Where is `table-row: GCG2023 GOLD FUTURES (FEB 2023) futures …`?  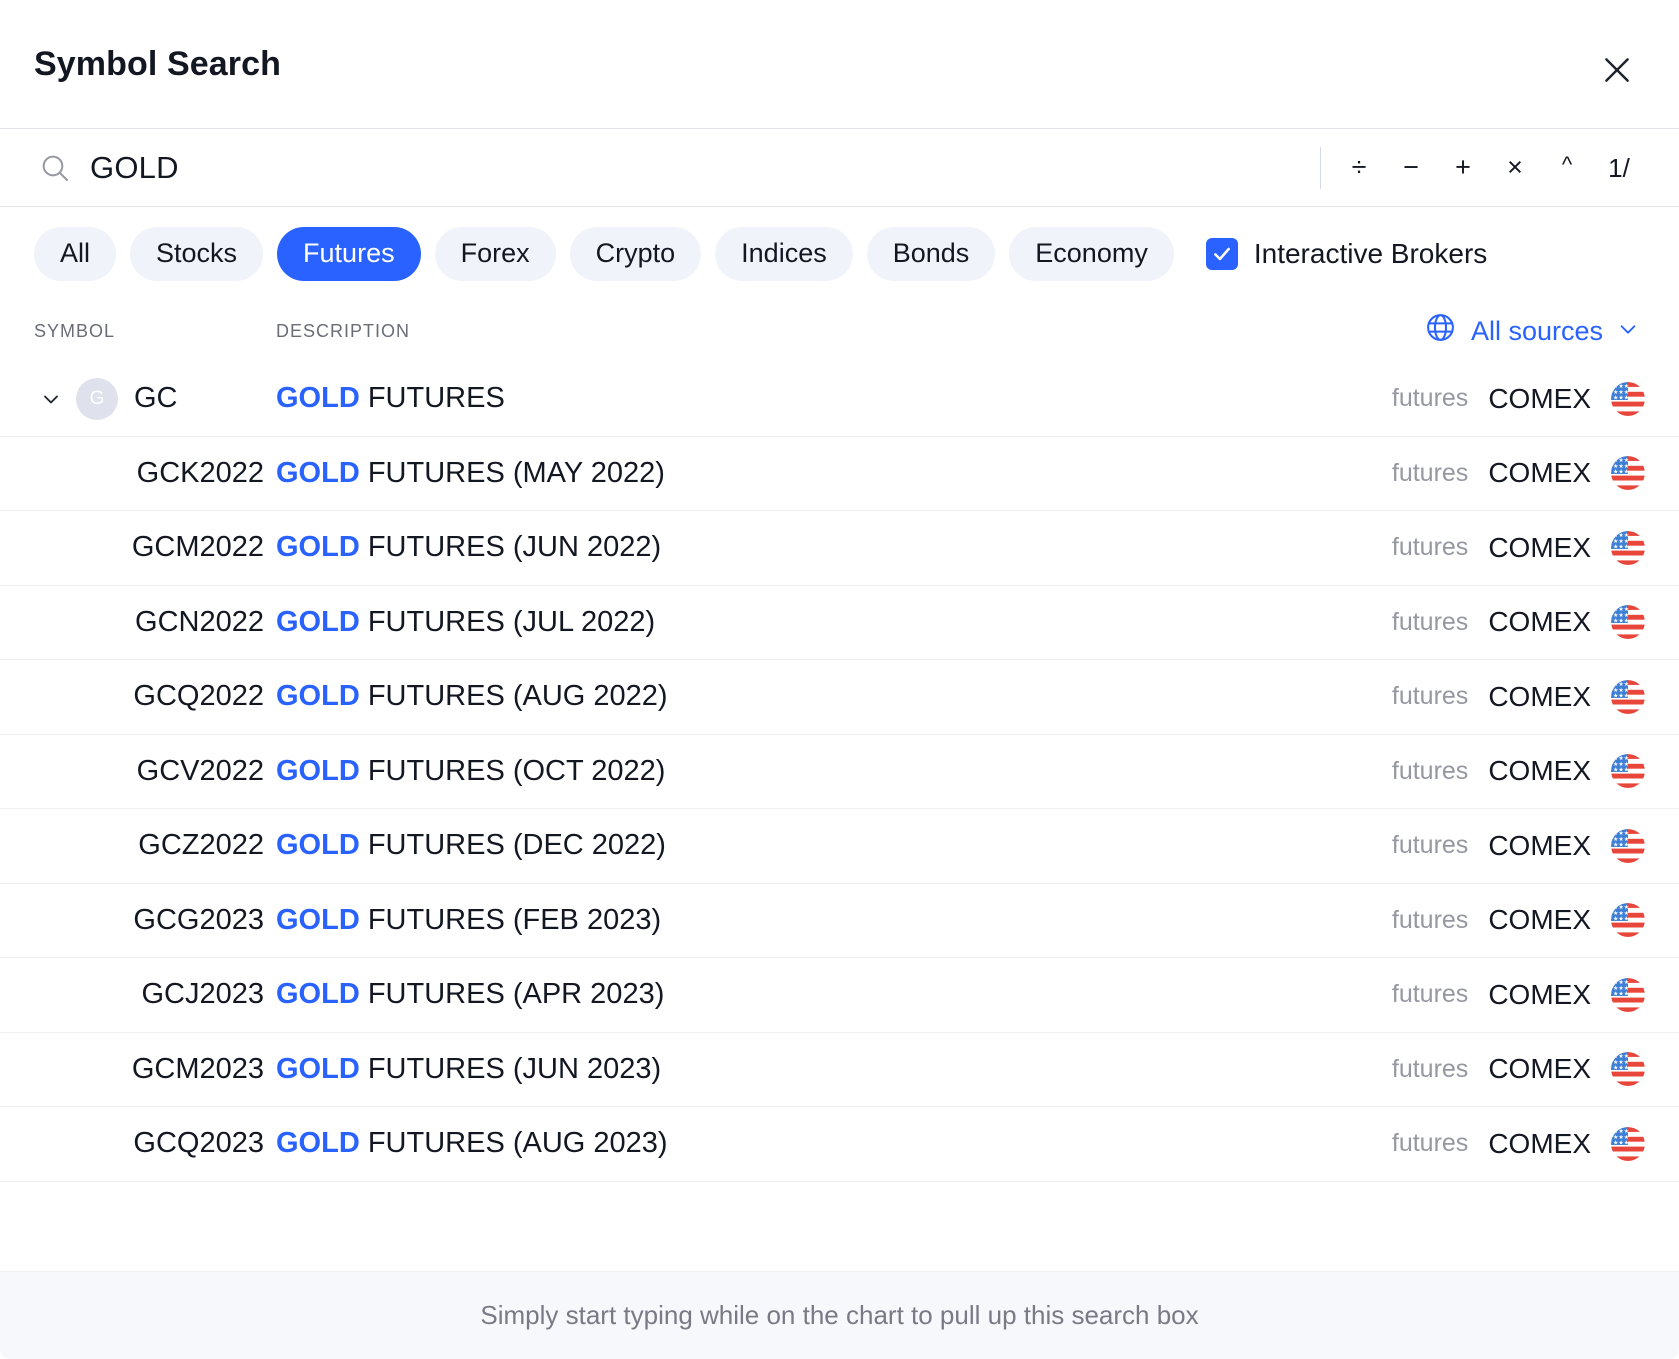 table-row: GCG2023 GOLD FUTURES (FEB 2023) futures … is located at coordinates (839, 921).